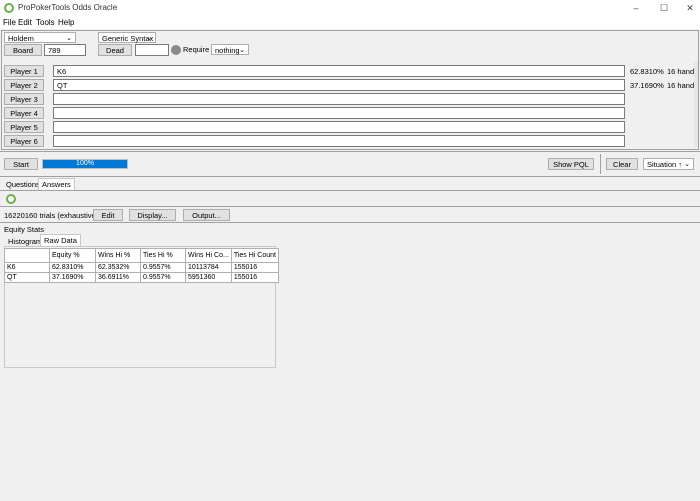  Describe the element at coordinates (27, 267) in the screenshot. I see `table-cell: K6` at that location.